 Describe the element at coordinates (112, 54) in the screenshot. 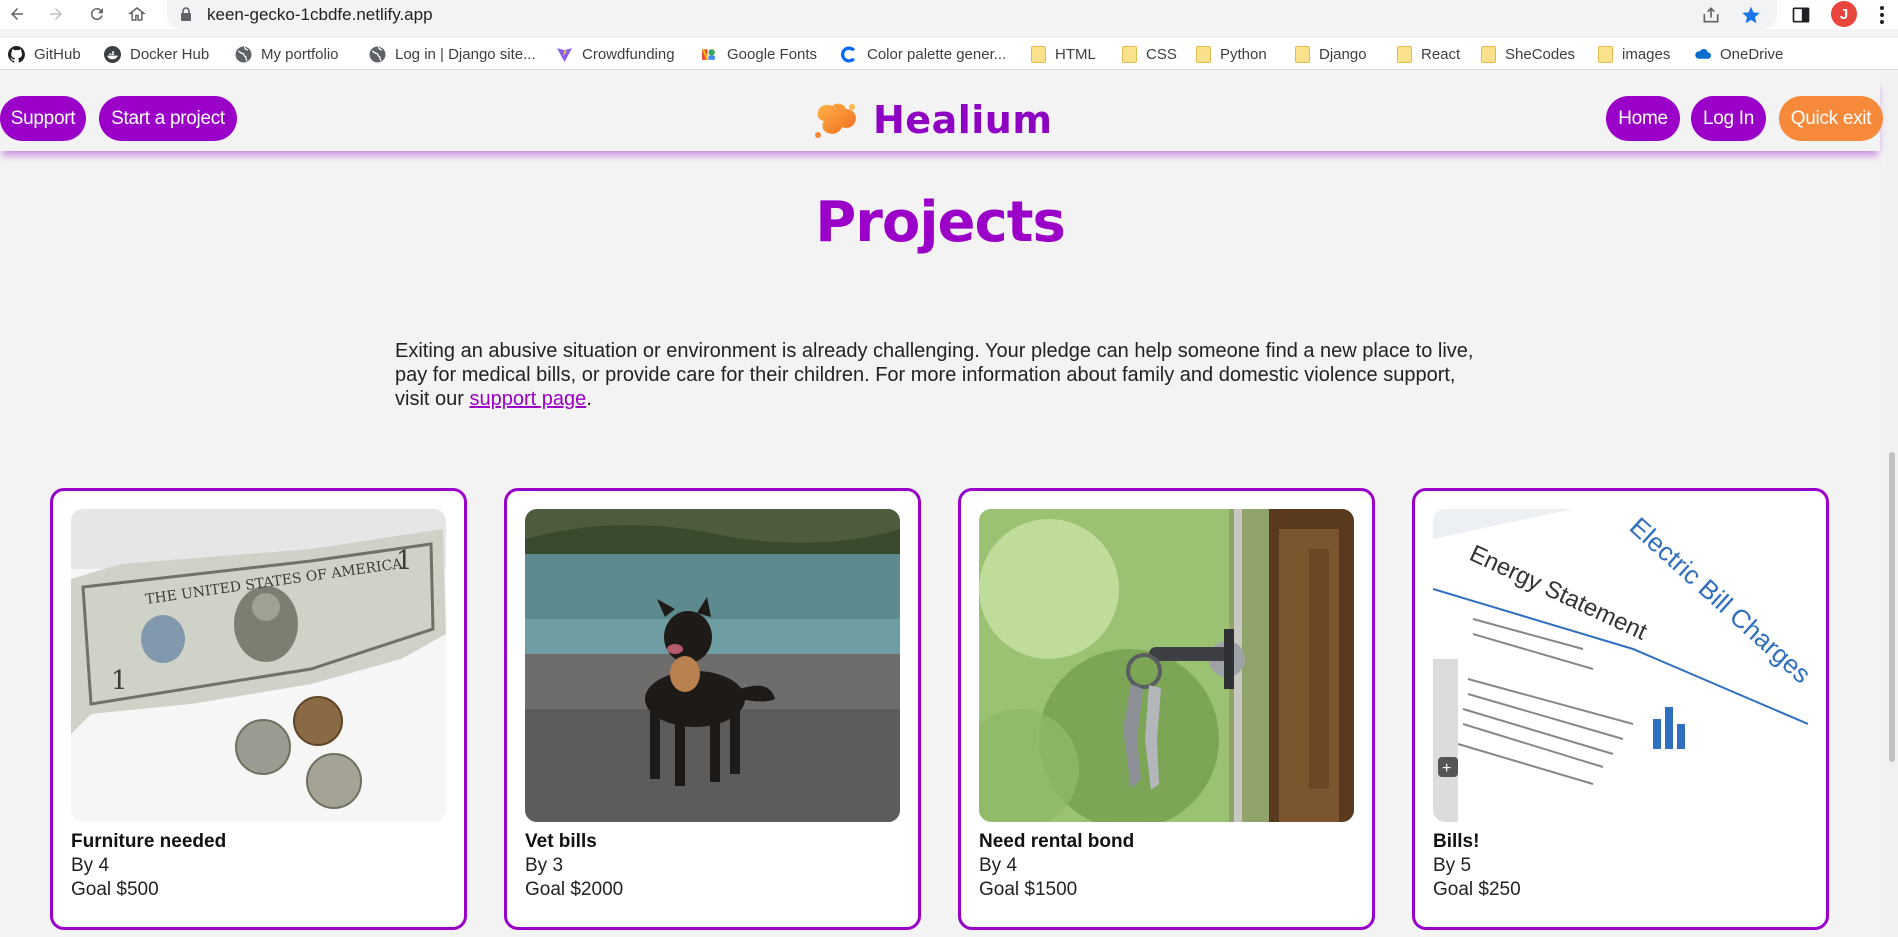

I see `docker-icon` at that location.